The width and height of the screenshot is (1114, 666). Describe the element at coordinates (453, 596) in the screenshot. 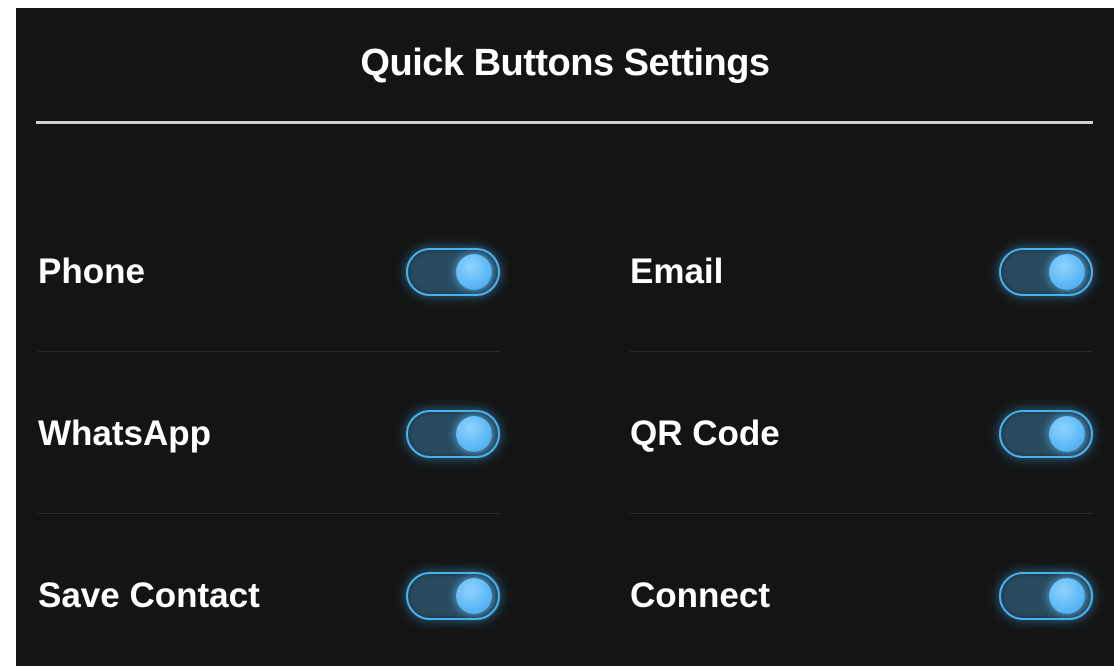

I see `save-contact-toggle` at that location.